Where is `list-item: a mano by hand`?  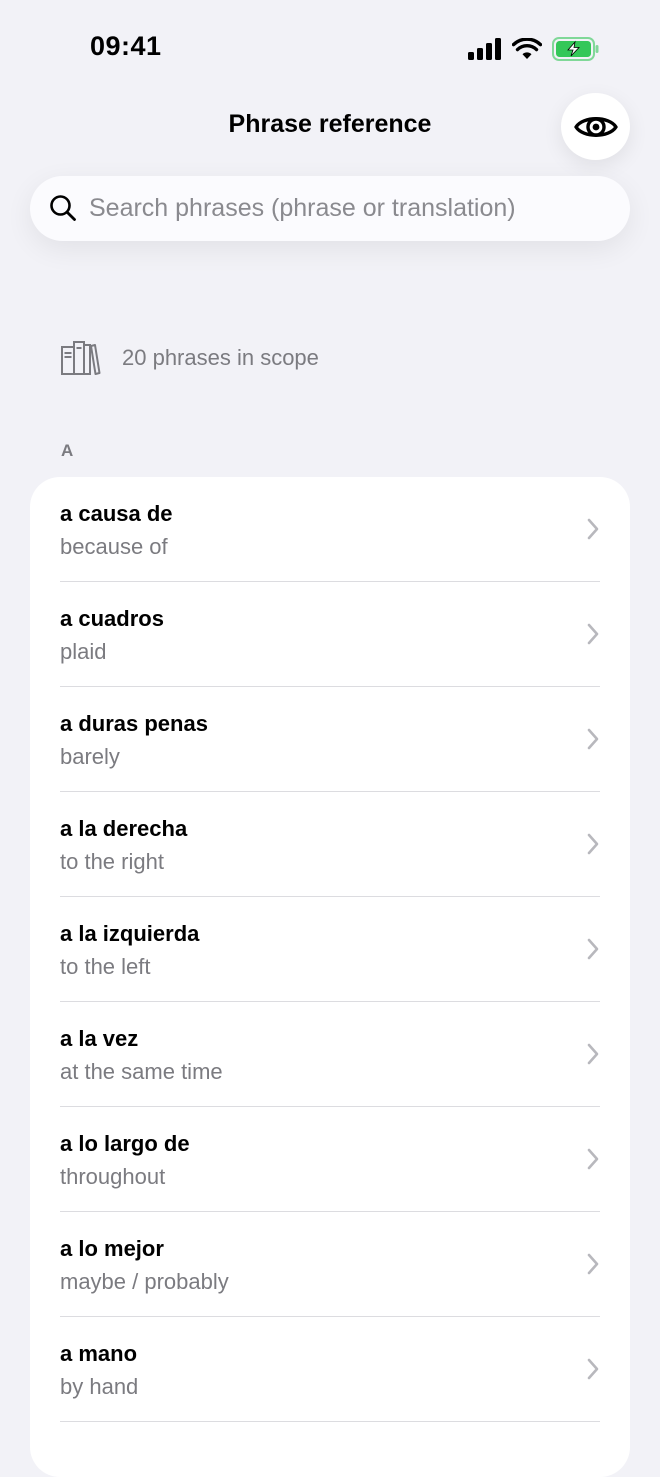 list-item: a mano by hand is located at coordinates (330, 1369).